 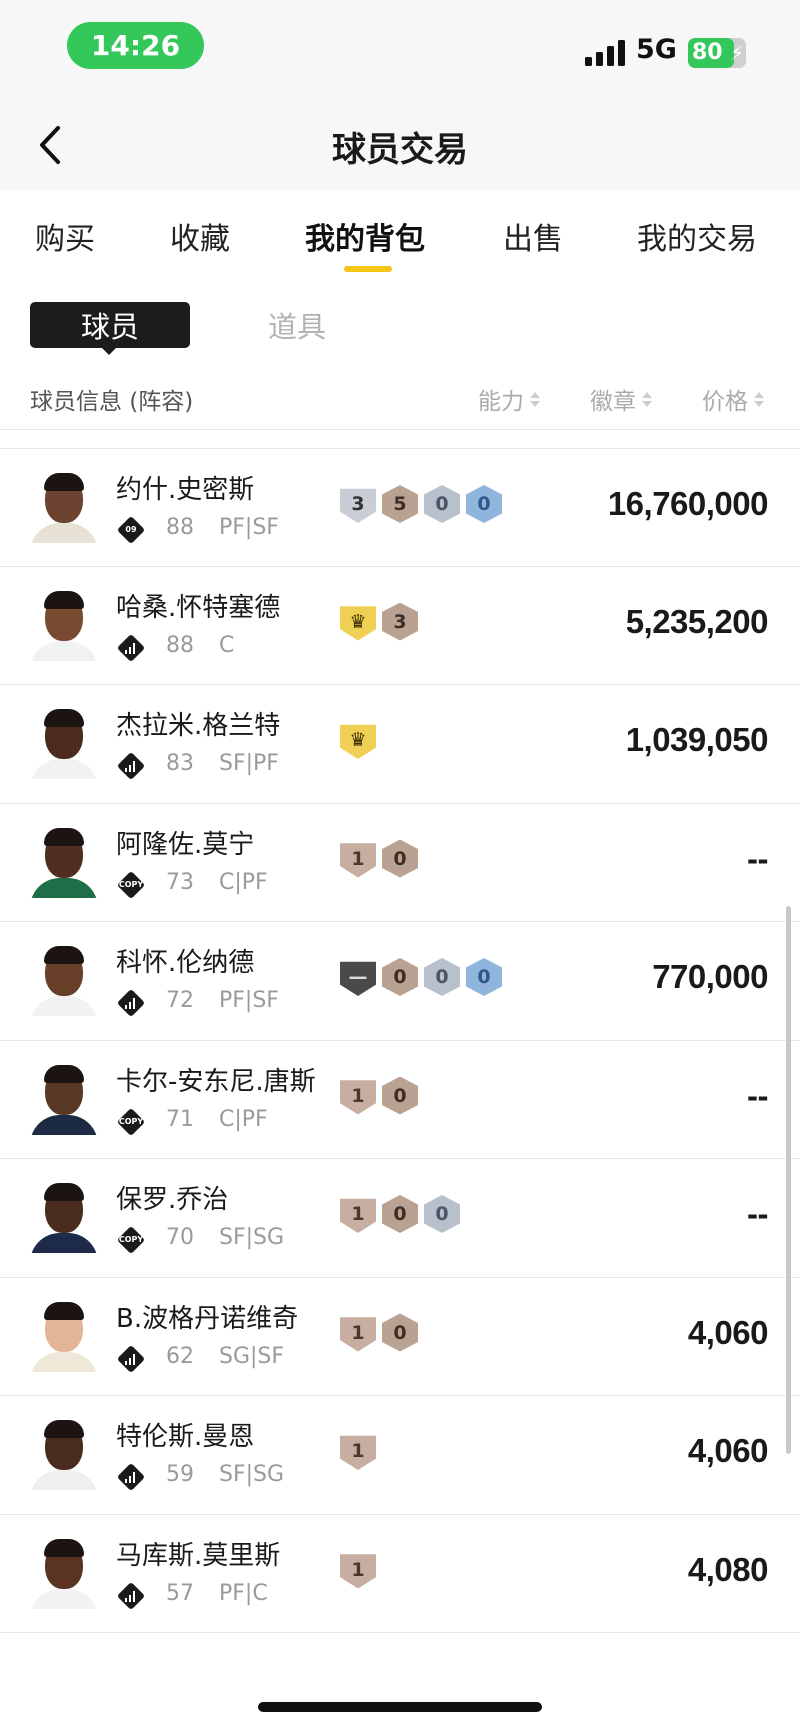 I want to click on main-tab-bar: 购买 收藏 我的背包 出售 我的交易, so click(x=400, y=235).